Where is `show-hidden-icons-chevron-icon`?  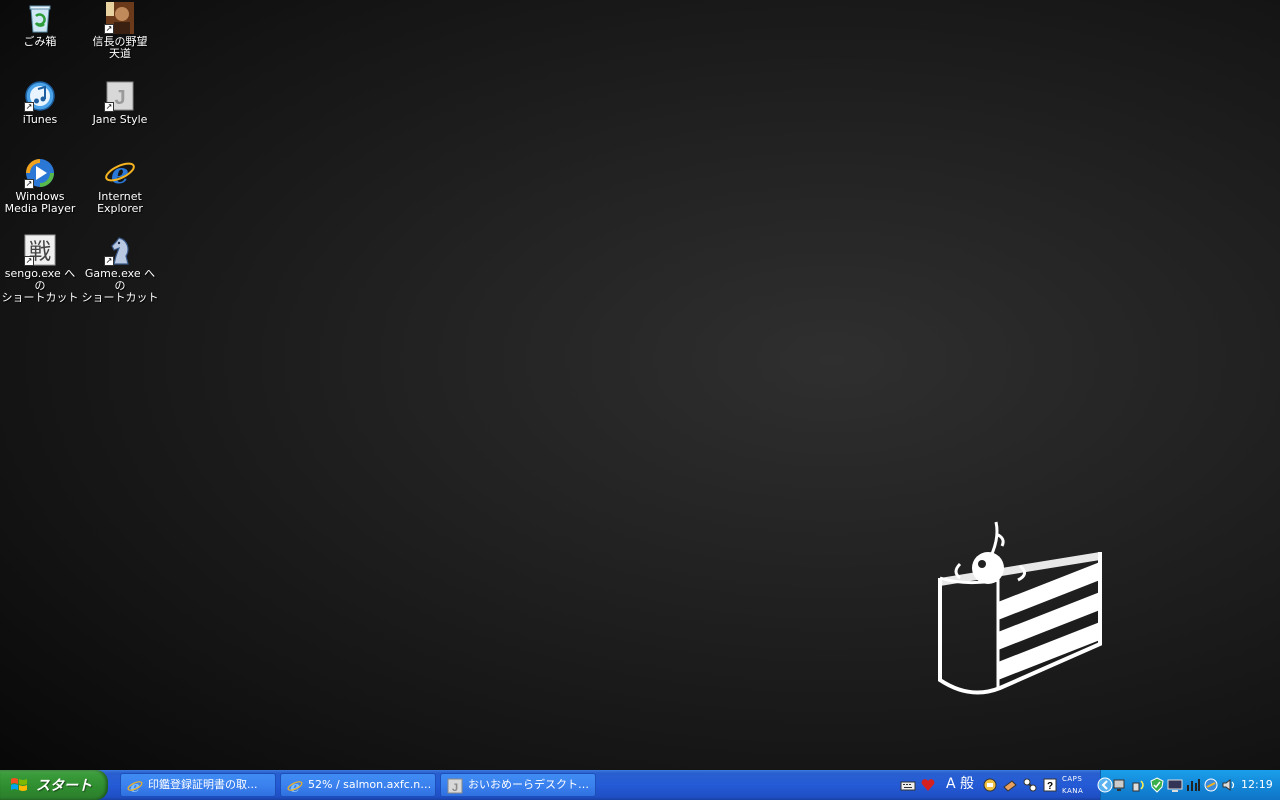
show-hidden-icons-chevron-icon is located at coordinates (1105, 785).